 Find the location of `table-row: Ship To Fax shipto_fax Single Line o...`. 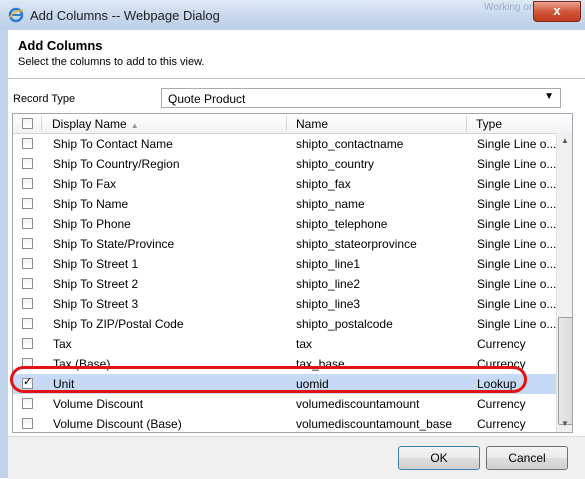

table-row: Ship To Fax shipto_fax Single Line o... is located at coordinates (284, 184).